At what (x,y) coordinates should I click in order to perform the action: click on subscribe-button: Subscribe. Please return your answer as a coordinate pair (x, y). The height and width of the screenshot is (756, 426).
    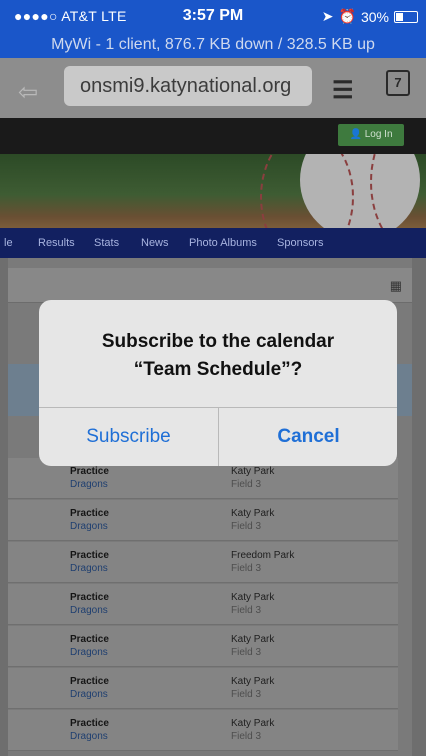
    Looking at the image, I should click on (128, 437).